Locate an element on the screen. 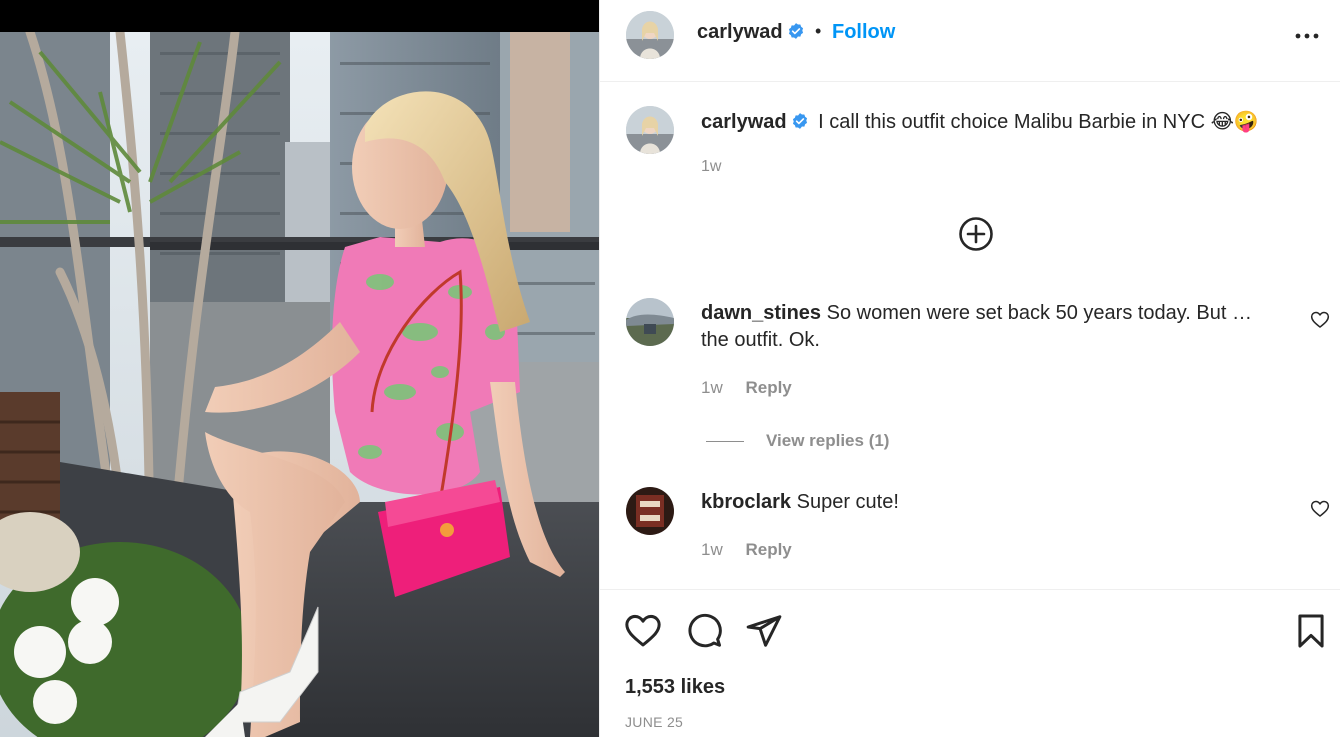 Image resolution: width=1340 pixels, height=737 pixels. caption-avatar-image is located at coordinates (650, 130).